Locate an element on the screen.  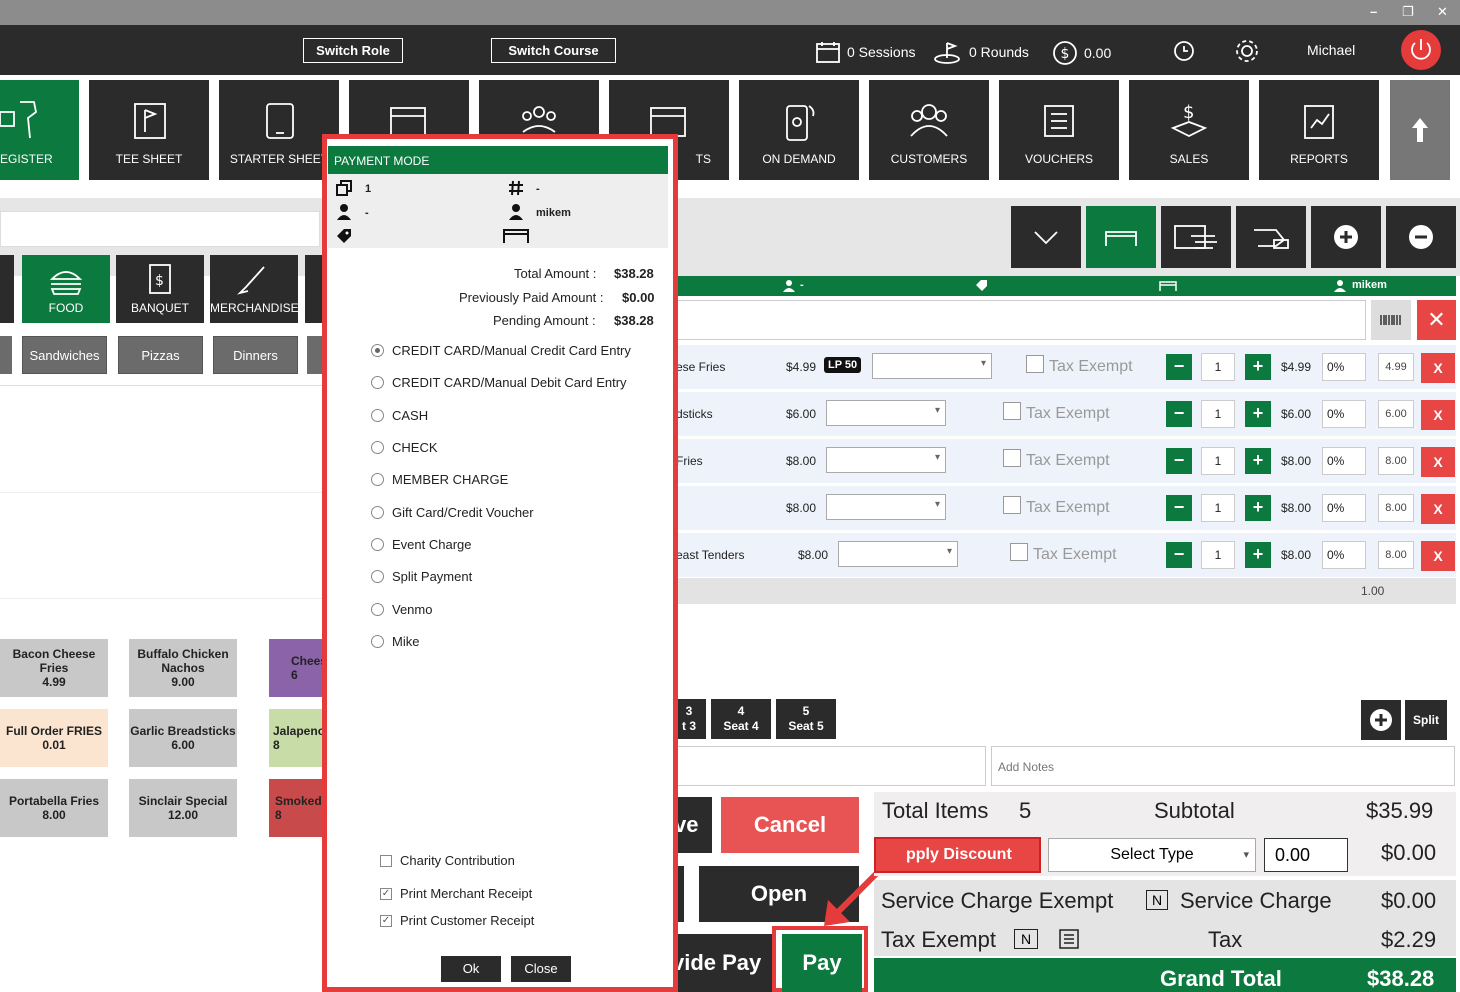
seat-button: 4 Seat 4 is located at coordinates (741, 719).